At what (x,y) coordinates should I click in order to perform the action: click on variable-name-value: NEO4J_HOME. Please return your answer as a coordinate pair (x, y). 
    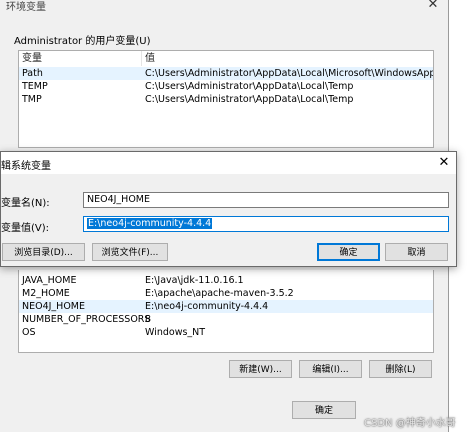
    Looking at the image, I should click on (119, 199).